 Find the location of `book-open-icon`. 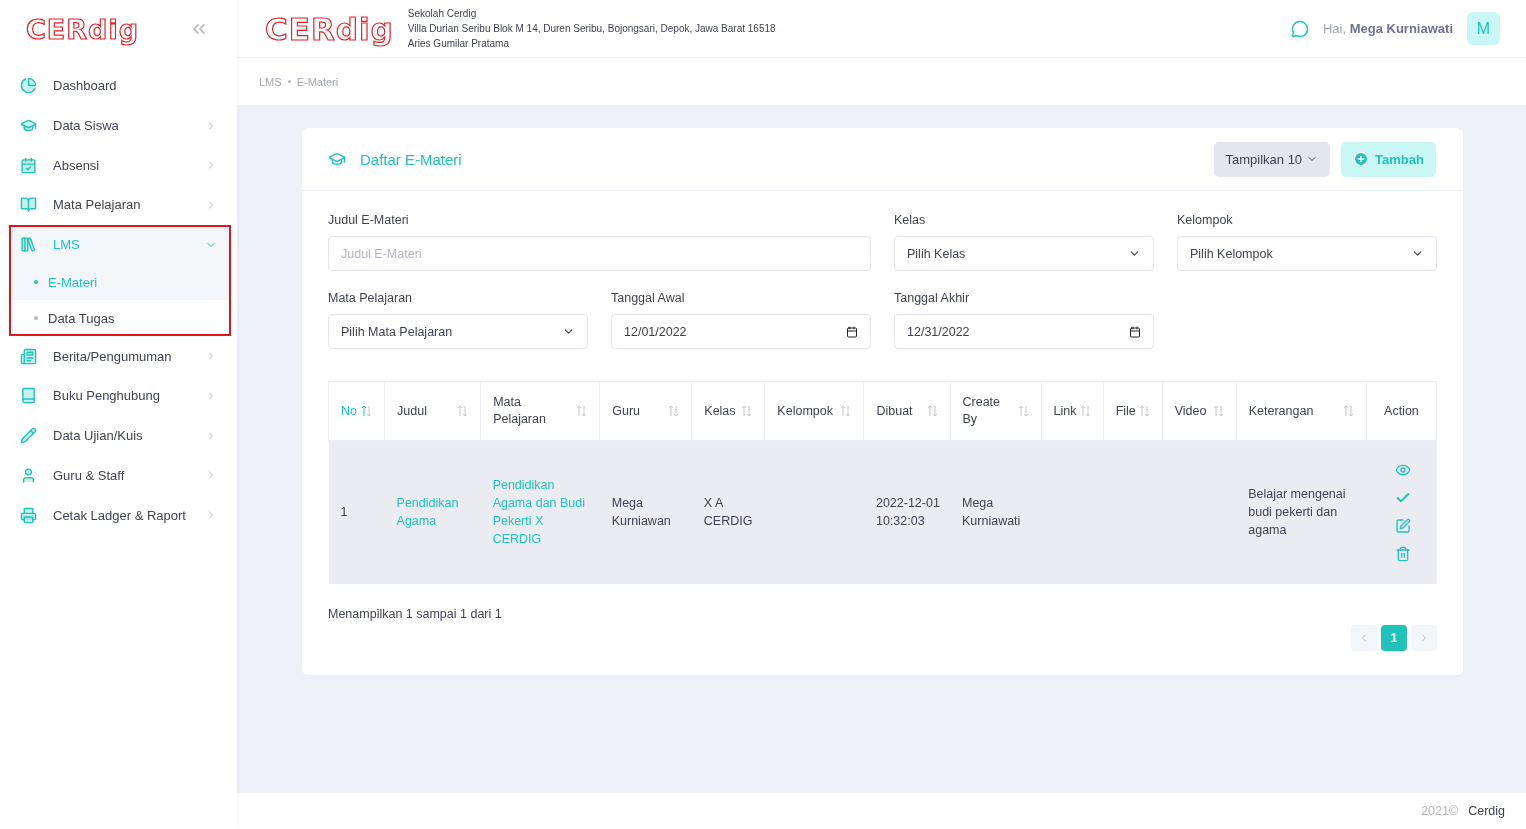

book-open-icon is located at coordinates (28, 205).